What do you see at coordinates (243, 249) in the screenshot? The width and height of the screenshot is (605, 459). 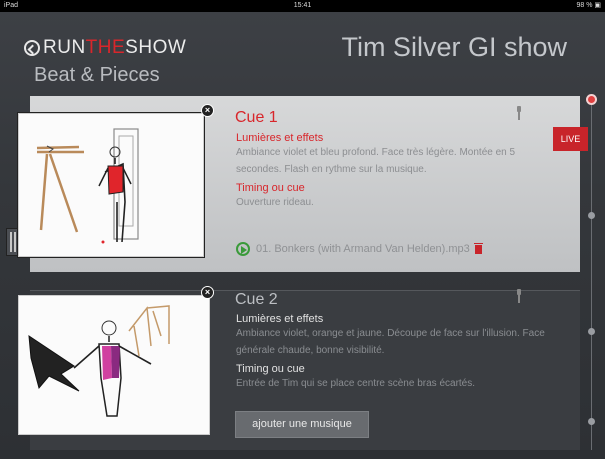 I see `play-icon` at bounding box center [243, 249].